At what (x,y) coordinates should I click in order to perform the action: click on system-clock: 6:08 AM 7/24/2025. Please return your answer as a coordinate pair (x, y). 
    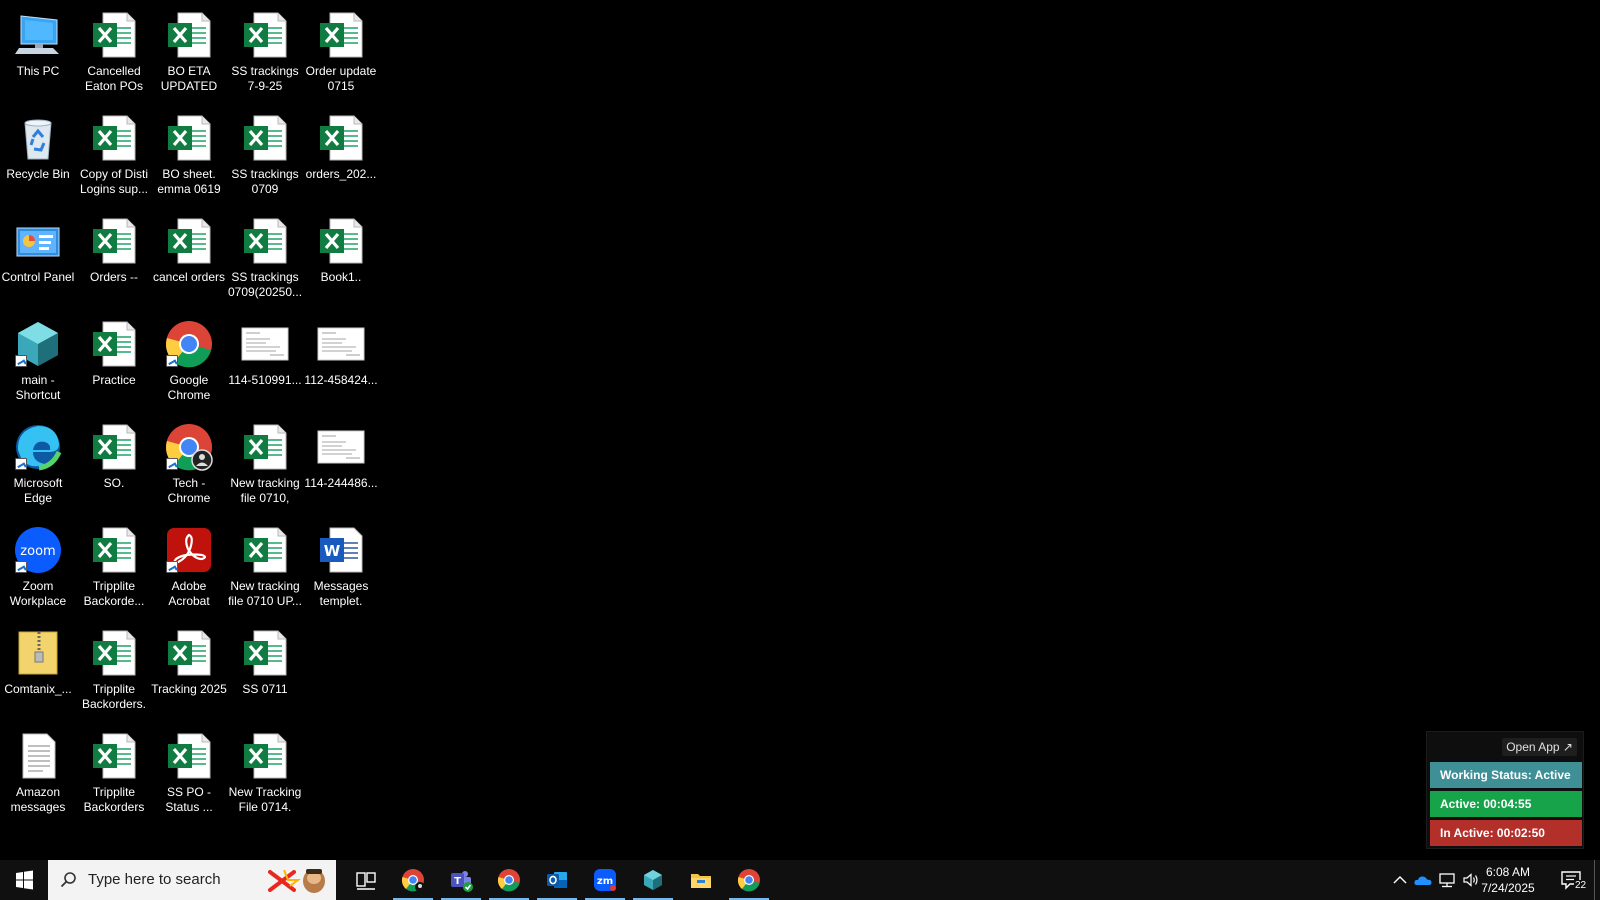
    Looking at the image, I should click on (1508, 880).